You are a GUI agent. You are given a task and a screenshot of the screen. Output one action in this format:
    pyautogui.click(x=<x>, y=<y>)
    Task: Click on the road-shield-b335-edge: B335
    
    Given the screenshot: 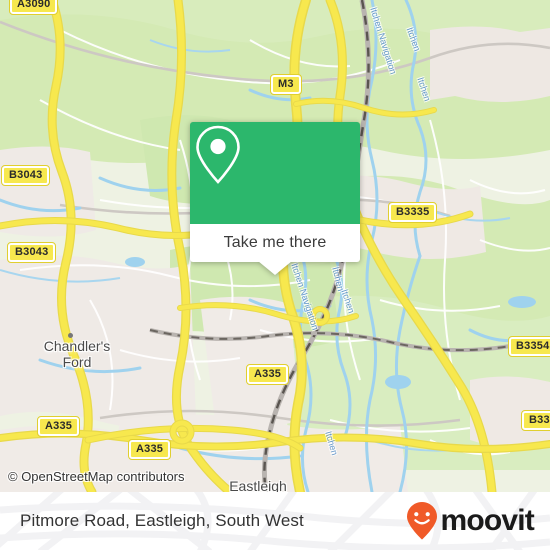 What is the action you would take?
    pyautogui.click(x=535, y=420)
    